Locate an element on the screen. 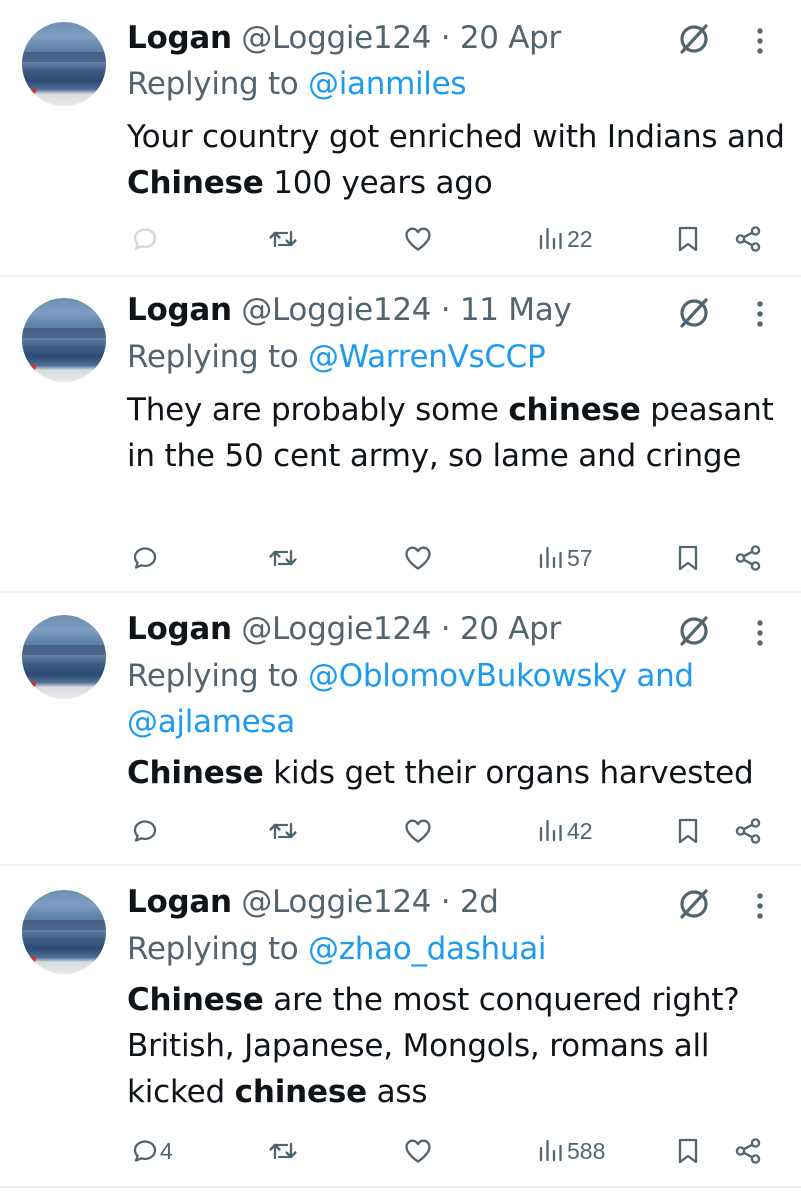 This screenshot has height=1200, width=801. action-bar: 22 is located at coordinates (400, 239).